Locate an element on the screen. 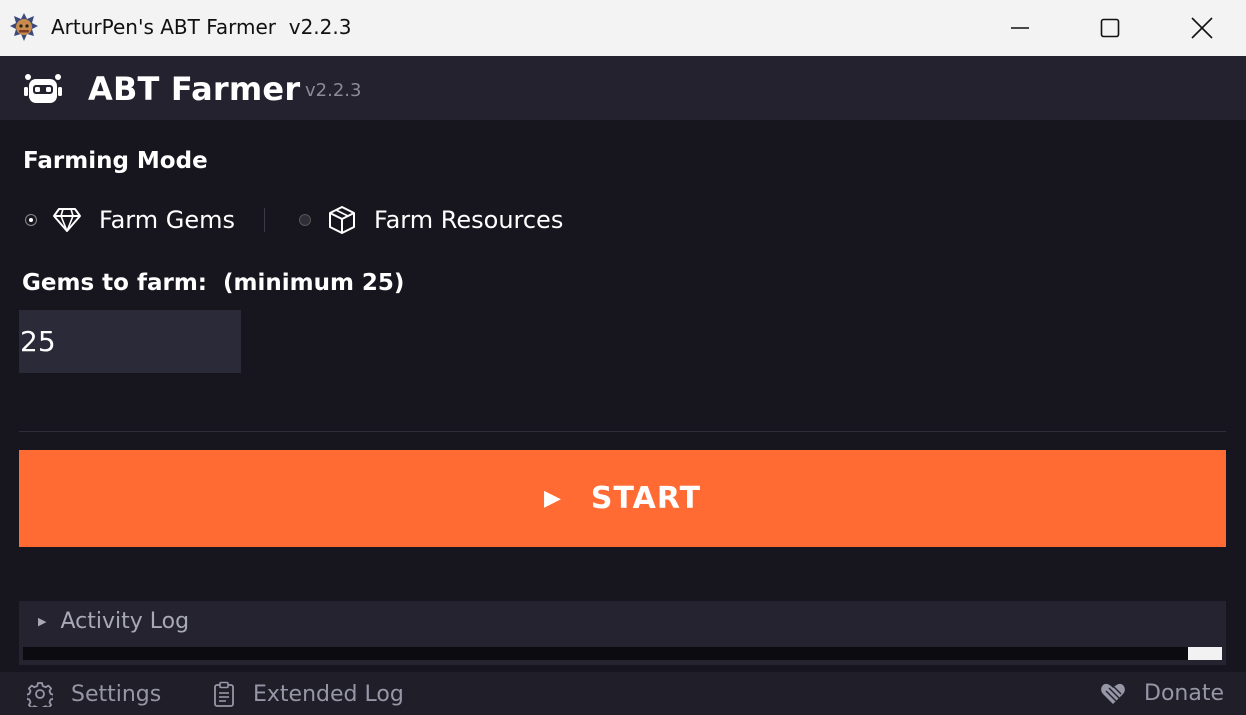  activity-log-label: Activity Log is located at coordinates (125, 621).